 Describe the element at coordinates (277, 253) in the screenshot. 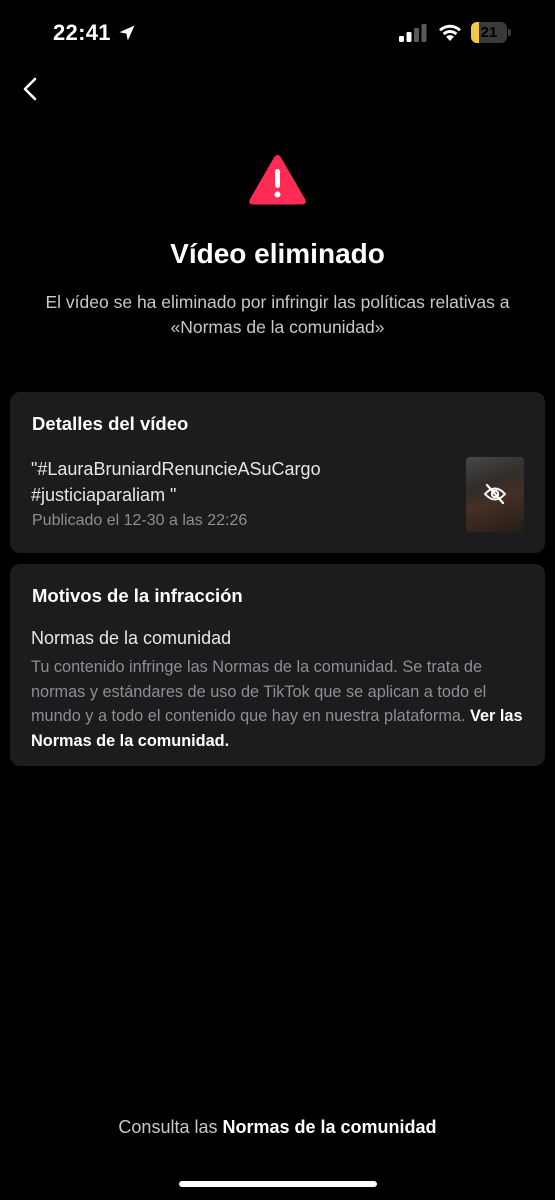

I see `page-title: Vídeo eliminado` at that location.